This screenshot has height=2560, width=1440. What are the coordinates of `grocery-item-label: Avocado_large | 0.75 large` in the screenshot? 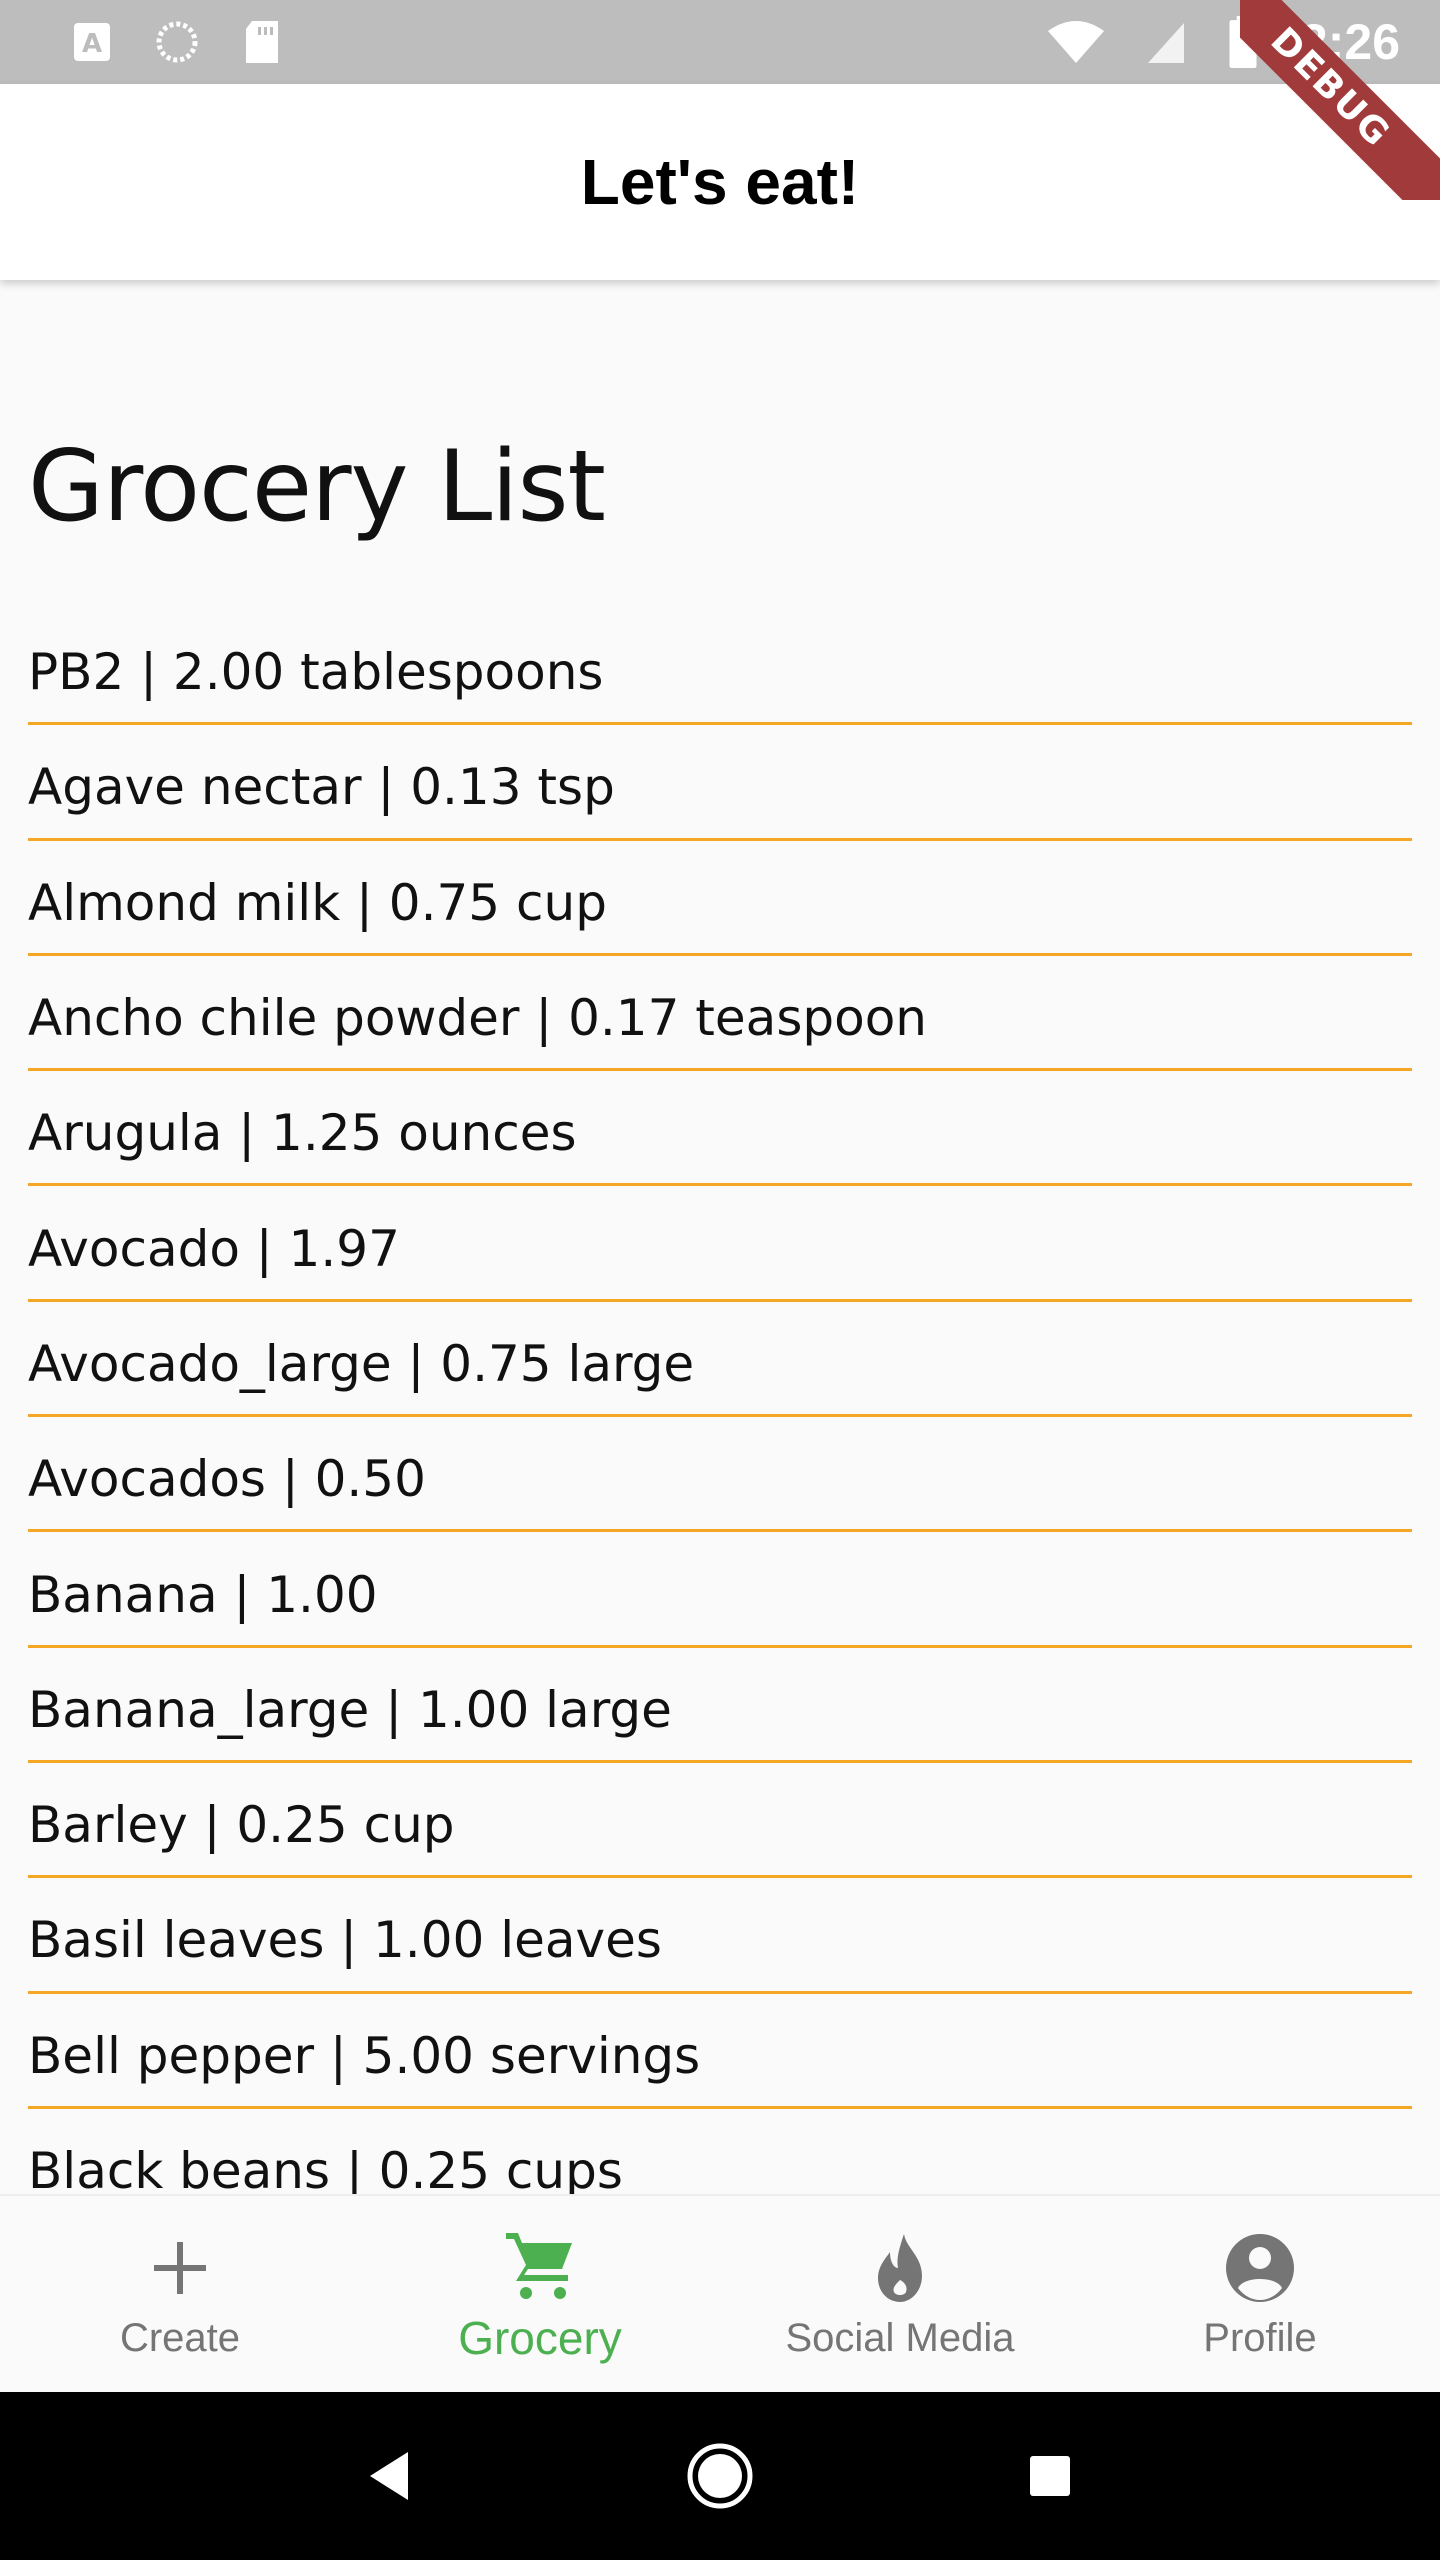 It's located at (361, 1363).